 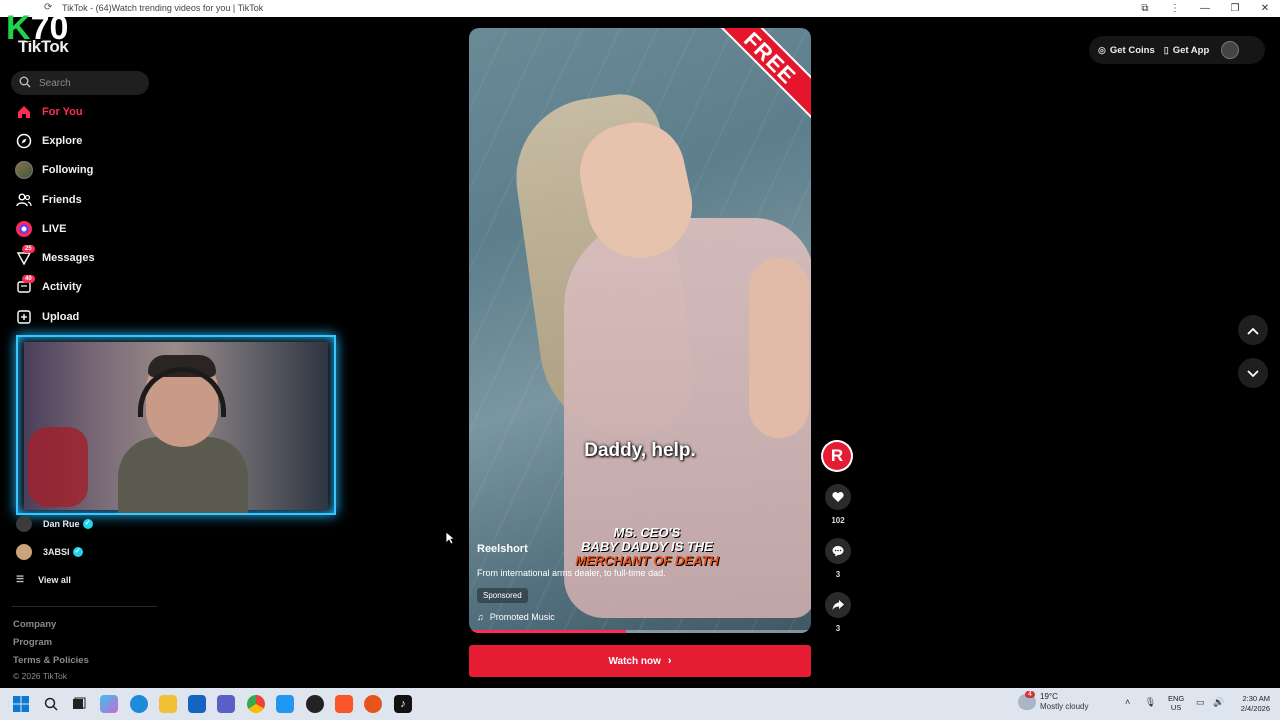 I want to click on teams-icon, so click(x=226, y=704).